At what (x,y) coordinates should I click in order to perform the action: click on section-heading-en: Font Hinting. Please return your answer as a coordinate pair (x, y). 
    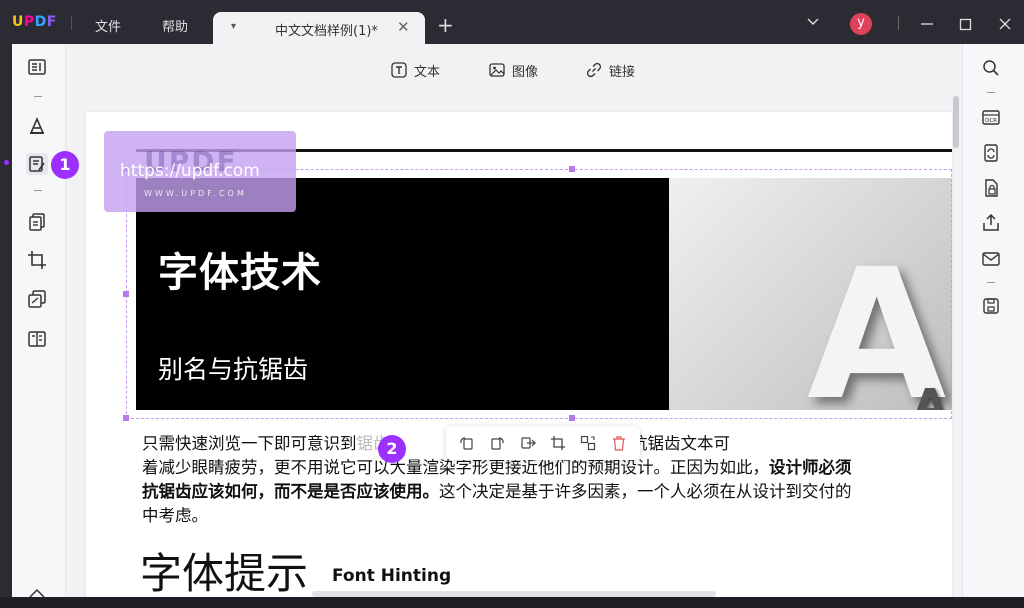
    Looking at the image, I should click on (391, 576).